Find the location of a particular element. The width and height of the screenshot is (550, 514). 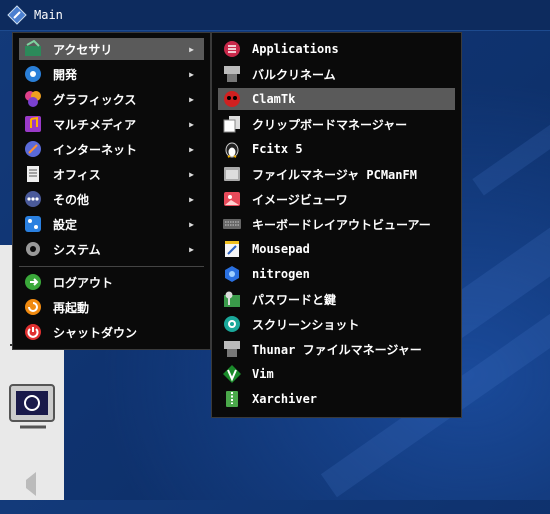

submenu-item-label: イメージビューワ is located at coordinates (300, 199).